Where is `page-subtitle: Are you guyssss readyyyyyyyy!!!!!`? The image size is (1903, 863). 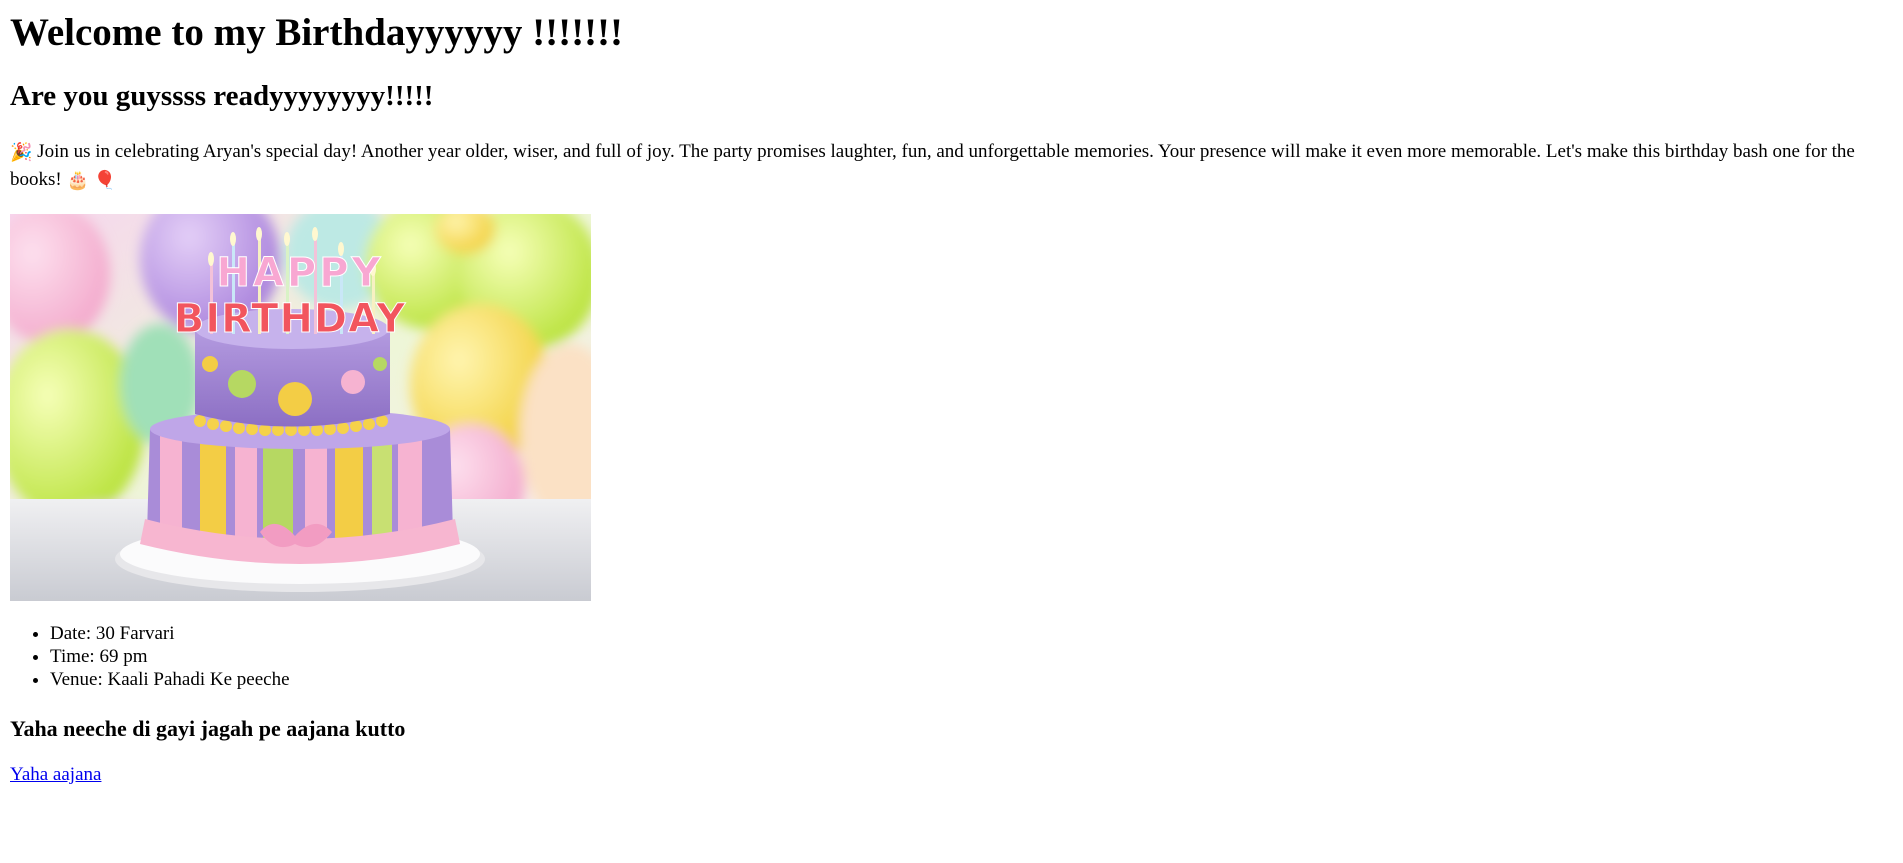 page-subtitle: Are you guyssss readyyyyyyyy!!!!! is located at coordinates (222, 96).